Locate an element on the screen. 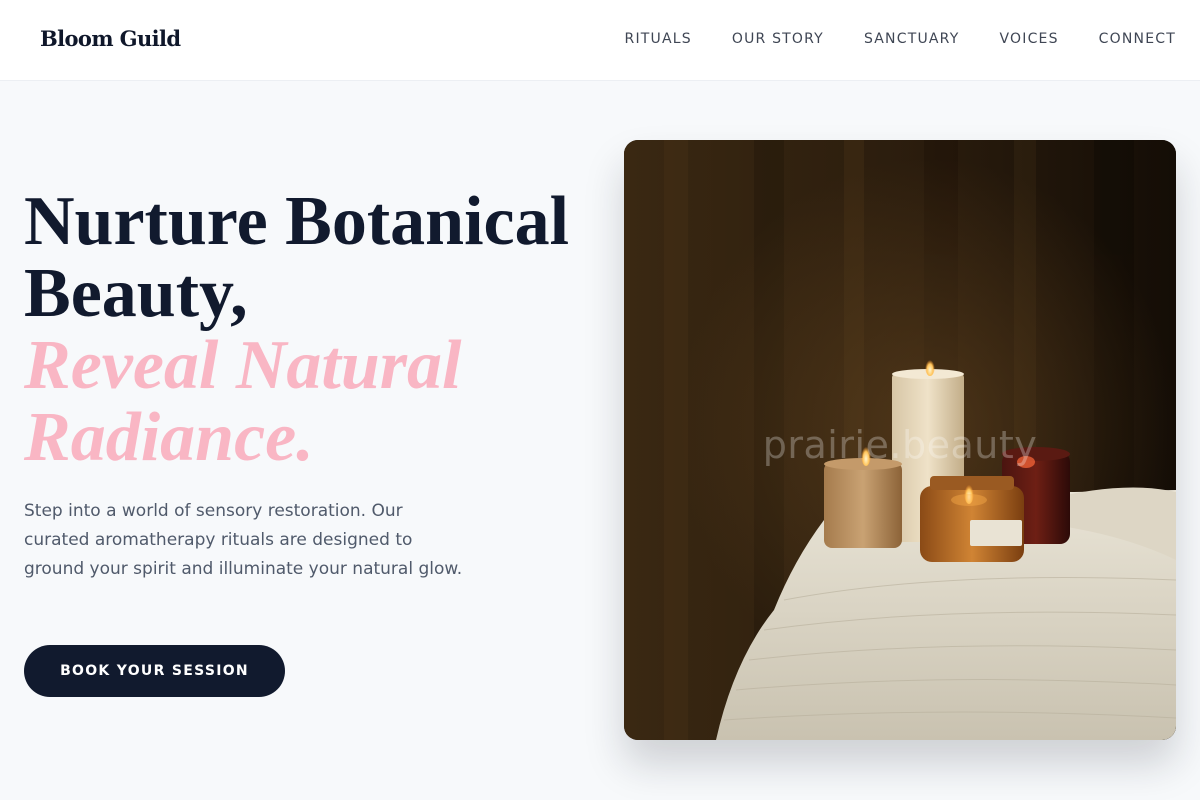 Image resolution: width=1200 pixels, height=800 pixels. headline-line-2: Beauty, is located at coordinates (136, 293).